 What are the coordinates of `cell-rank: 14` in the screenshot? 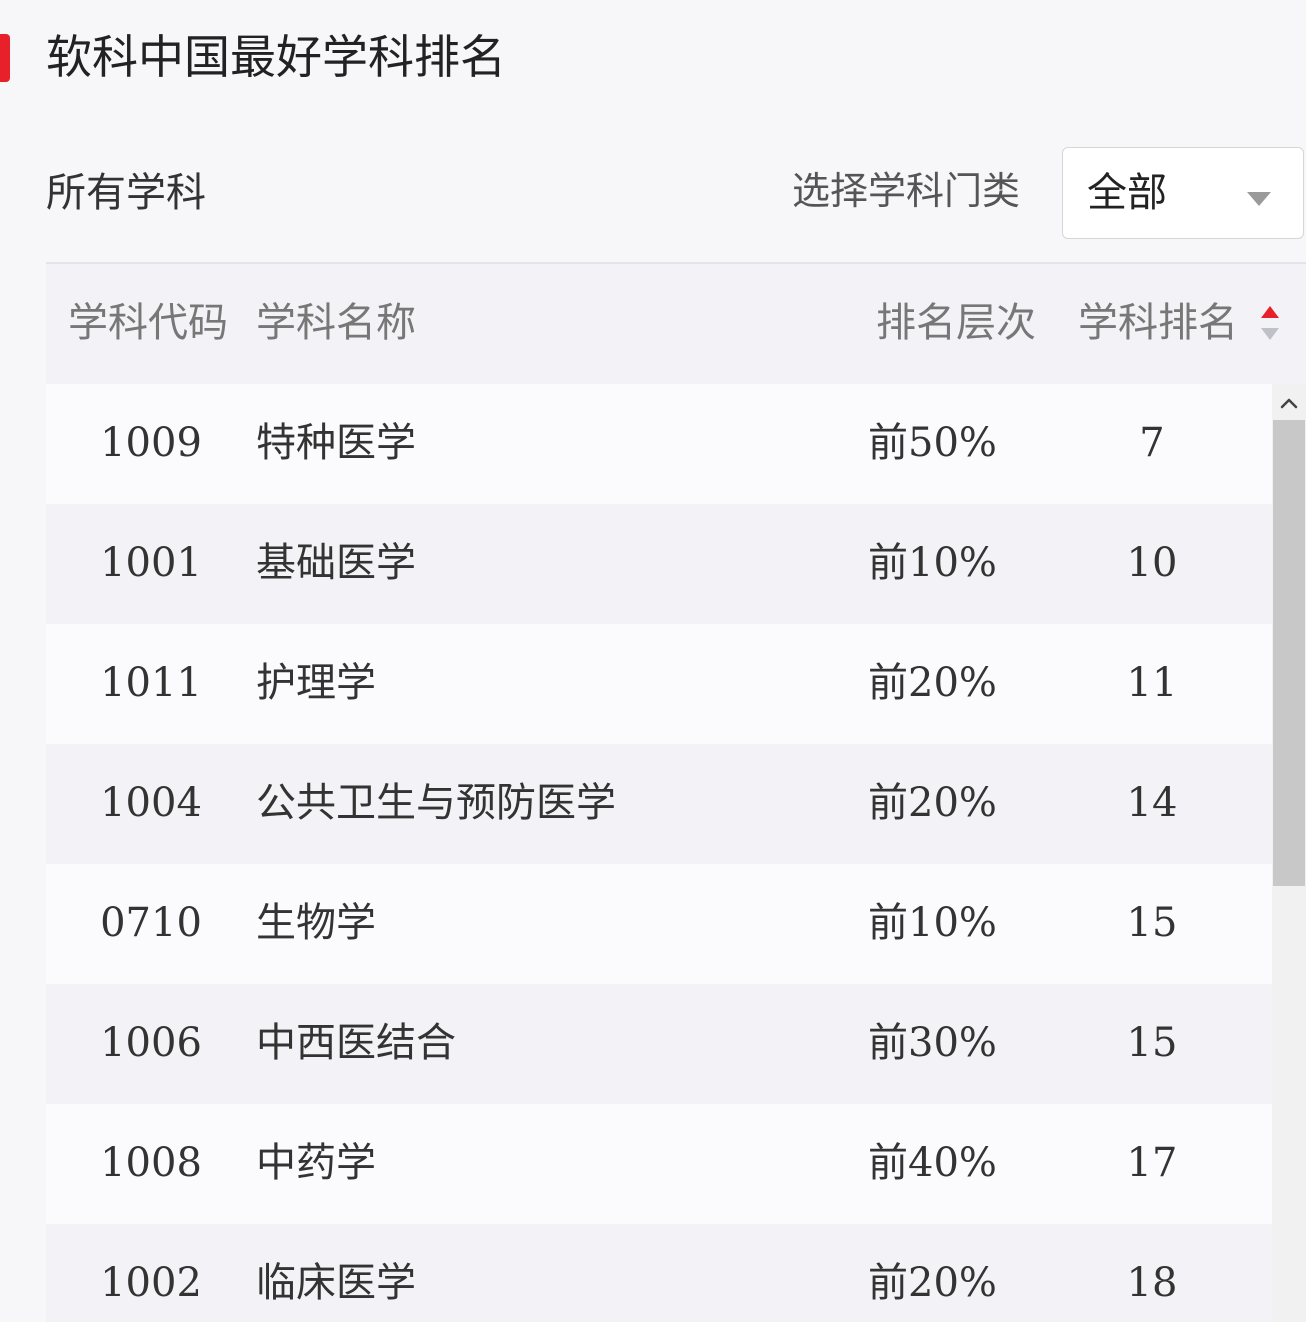 It's located at (1152, 803).